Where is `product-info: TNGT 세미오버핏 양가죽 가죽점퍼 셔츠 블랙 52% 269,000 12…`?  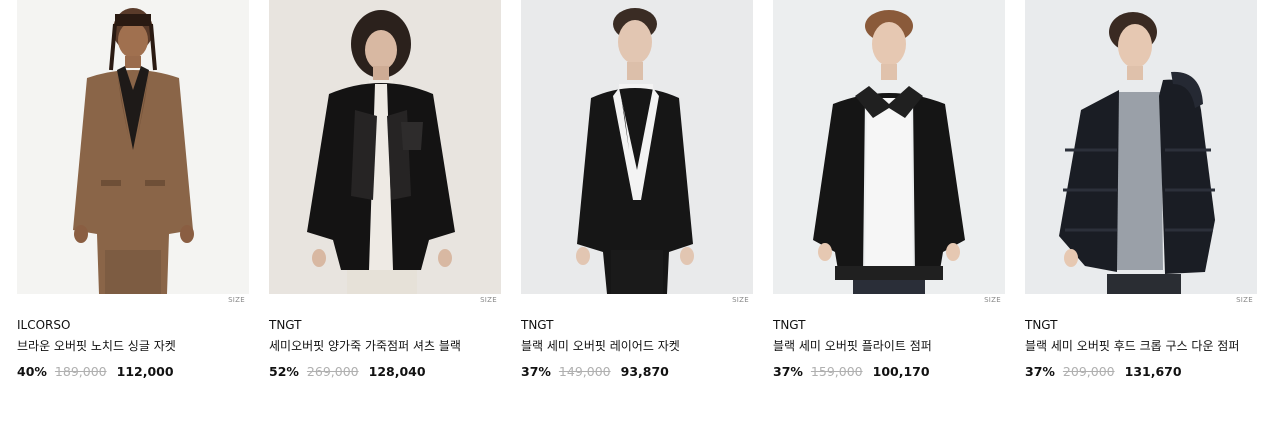
product-info: TNGT 세미오버핏 양가죽 가죽점퍼 셔츠 블랙 52% 269,000 12… is located at coordinates (385, 348).